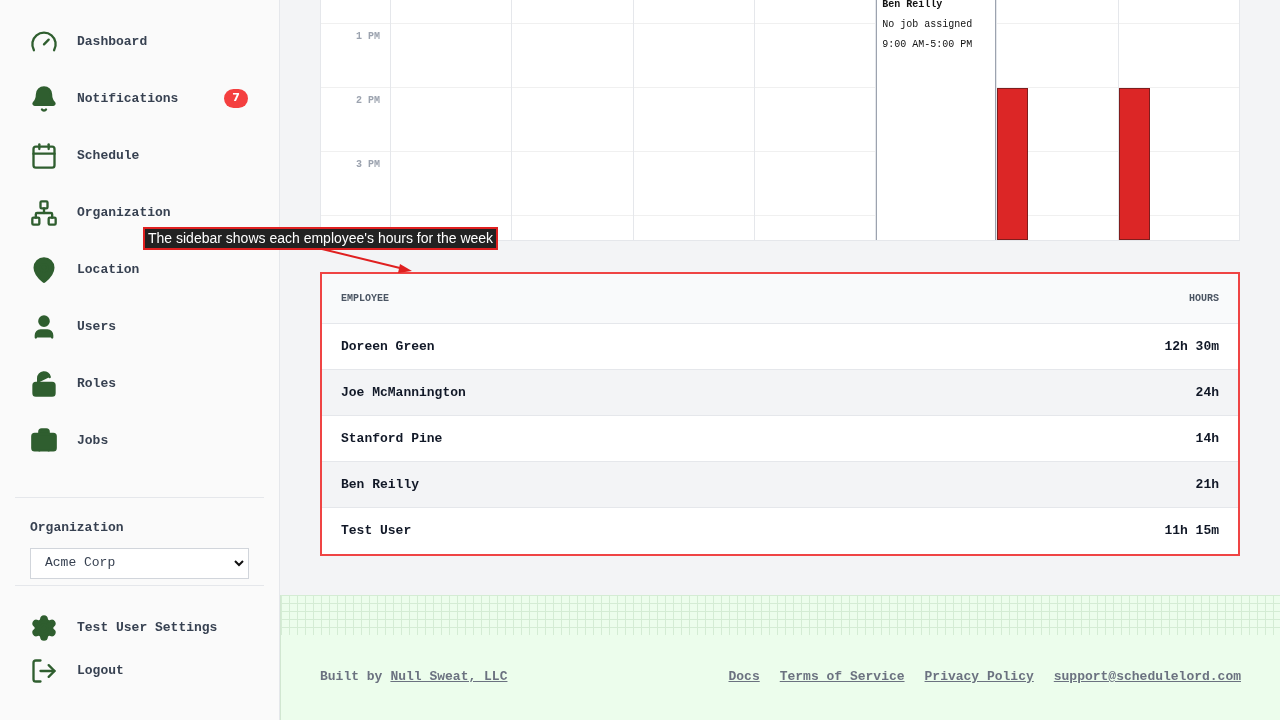 The height and width of the screenshot is (720, 1280). What do you see at coordinates (139, 383) in the screenshot?
I see `sidebar-item: Roles` at bounding box center [139, 383].